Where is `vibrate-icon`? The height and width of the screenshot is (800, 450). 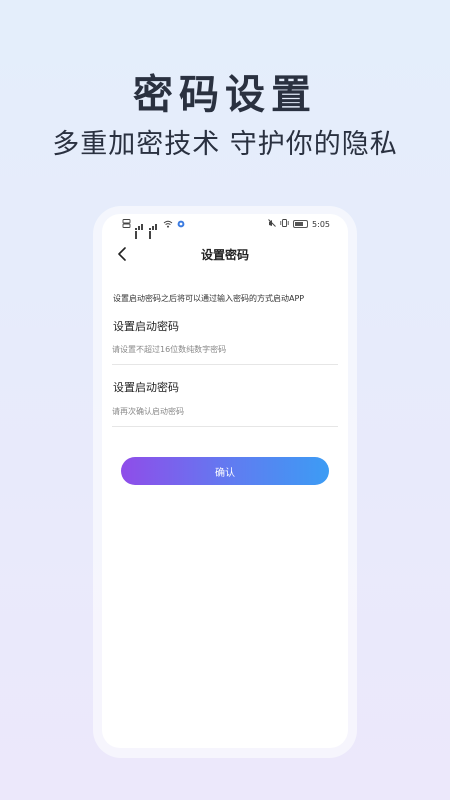
vibrate-icon is located at coordinates (284, 224).